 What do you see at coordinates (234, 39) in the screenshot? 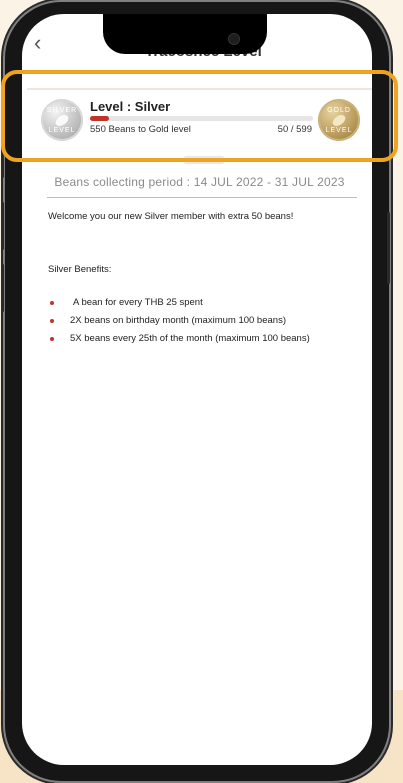
I see `camera-icon` at bounding box center [234, 39].